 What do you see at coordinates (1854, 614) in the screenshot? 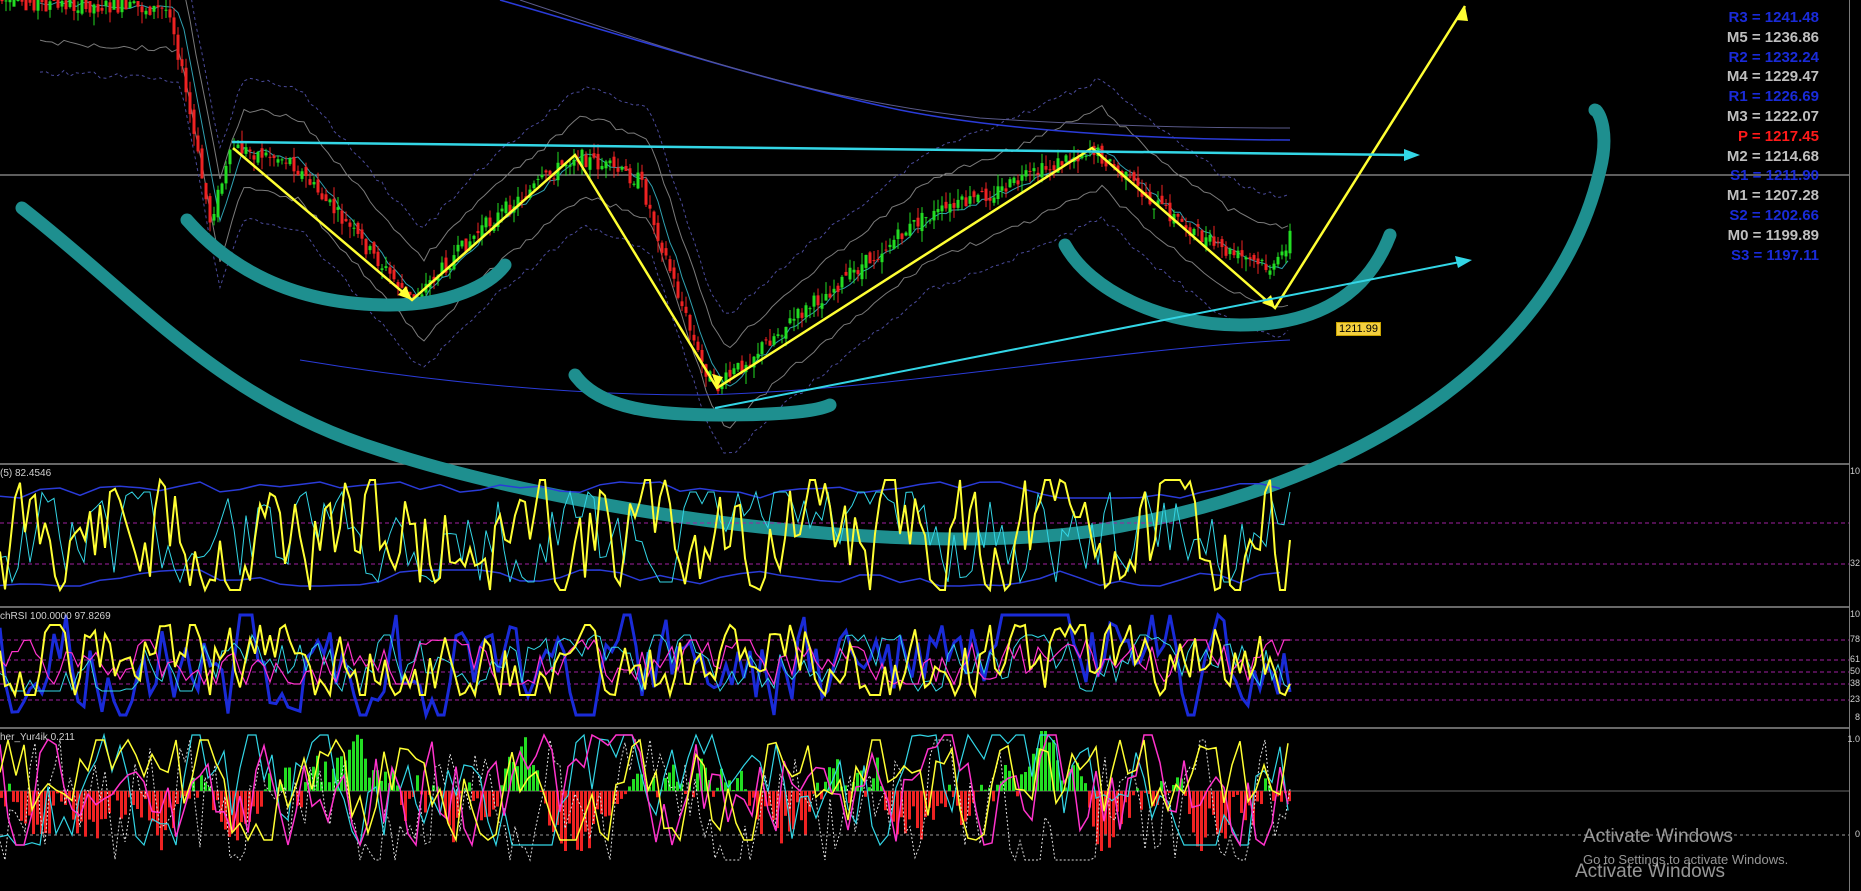
I see `axis-tick: 10` at bounding box center [1854, 614].